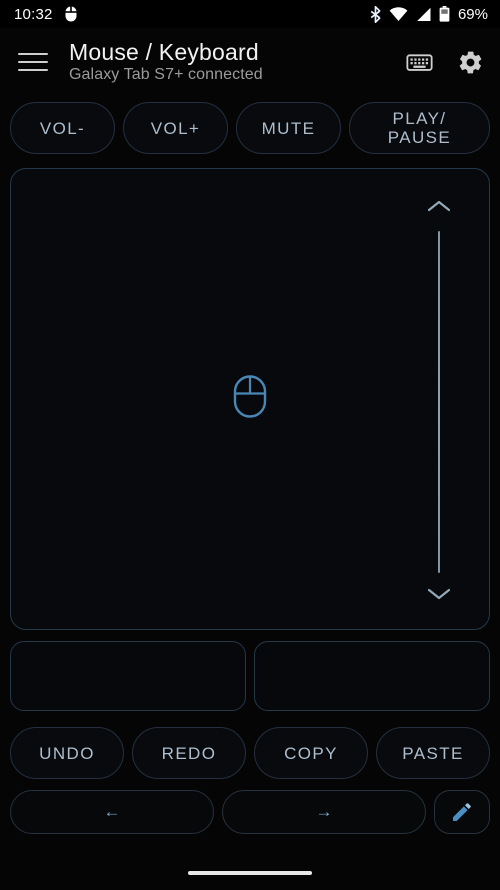 The height and width of the screenshot is (890, 500). I want to click on left-click-panel, so click(128, 676).